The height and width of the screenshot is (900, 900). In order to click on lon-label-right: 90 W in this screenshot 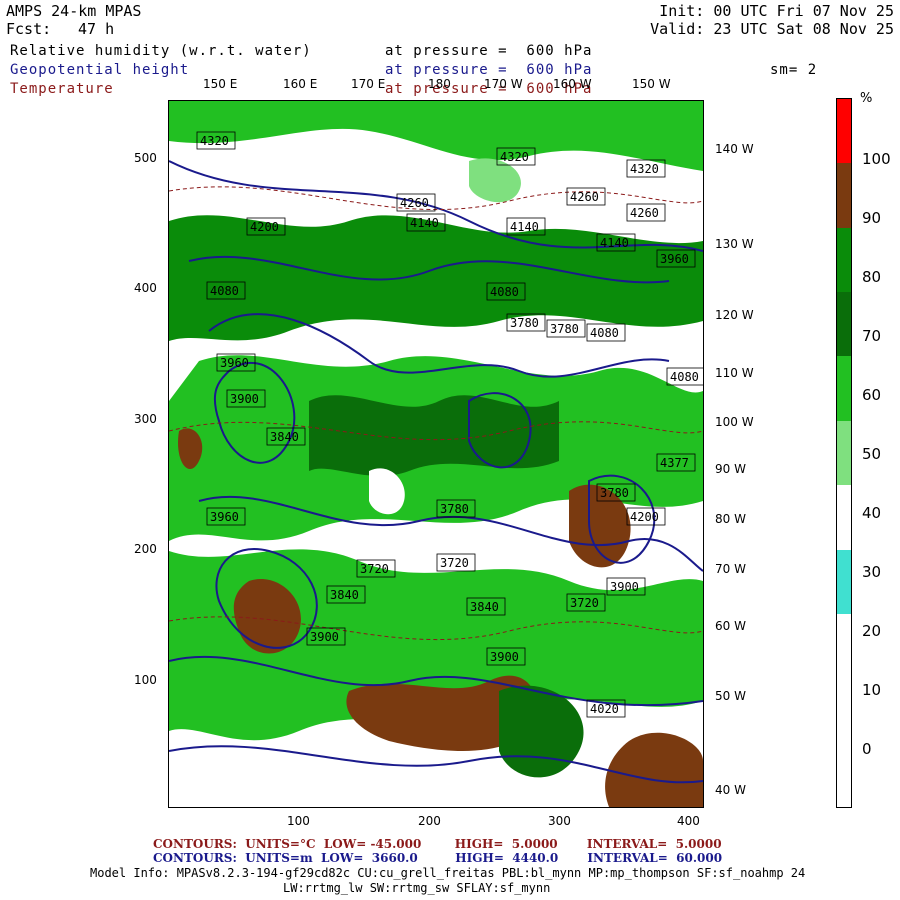, I will do `click(730, 469)`.